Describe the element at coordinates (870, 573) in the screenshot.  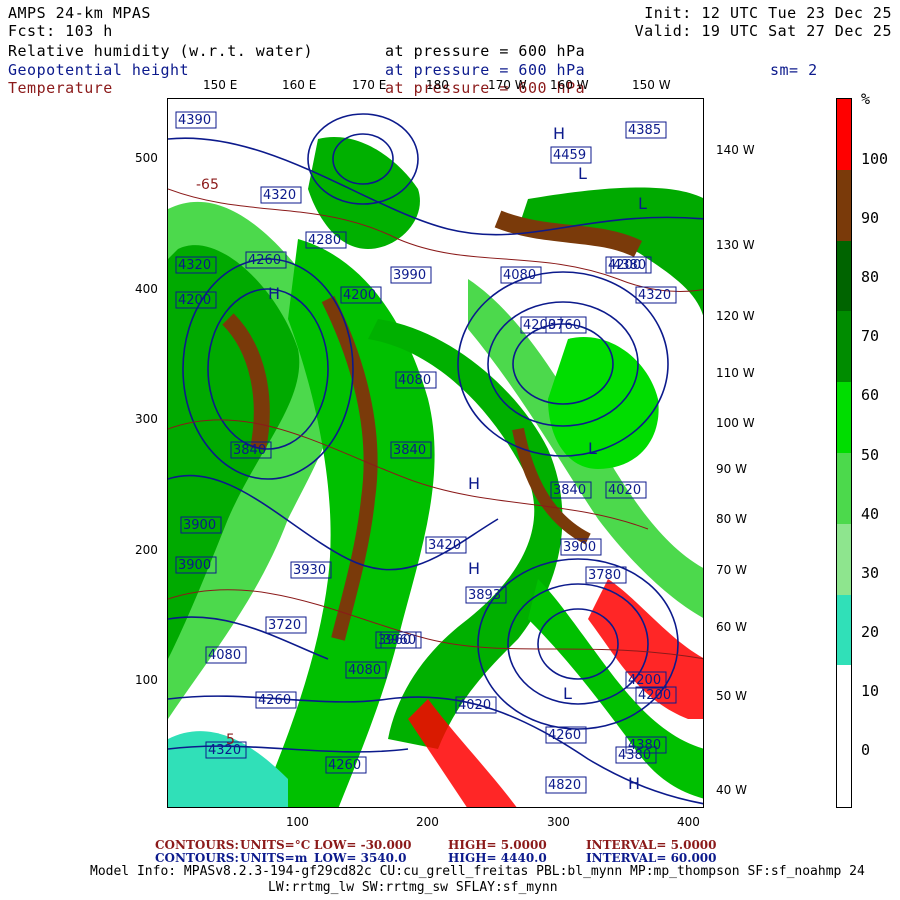
I see `colorbar-label: 30` at that location.